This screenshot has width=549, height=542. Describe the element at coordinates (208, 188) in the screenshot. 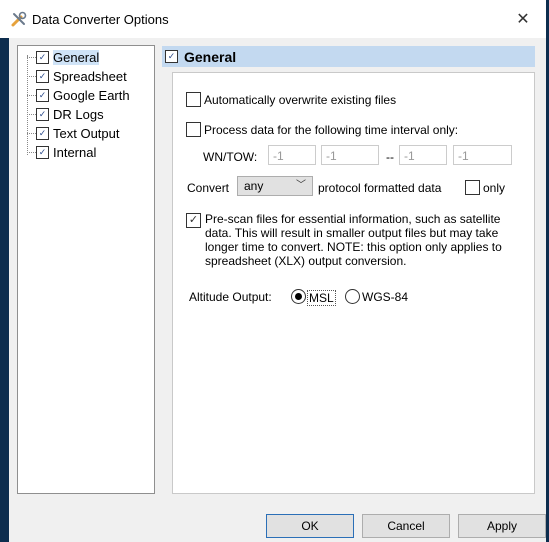

I see `convert-label: Convert` at that location.